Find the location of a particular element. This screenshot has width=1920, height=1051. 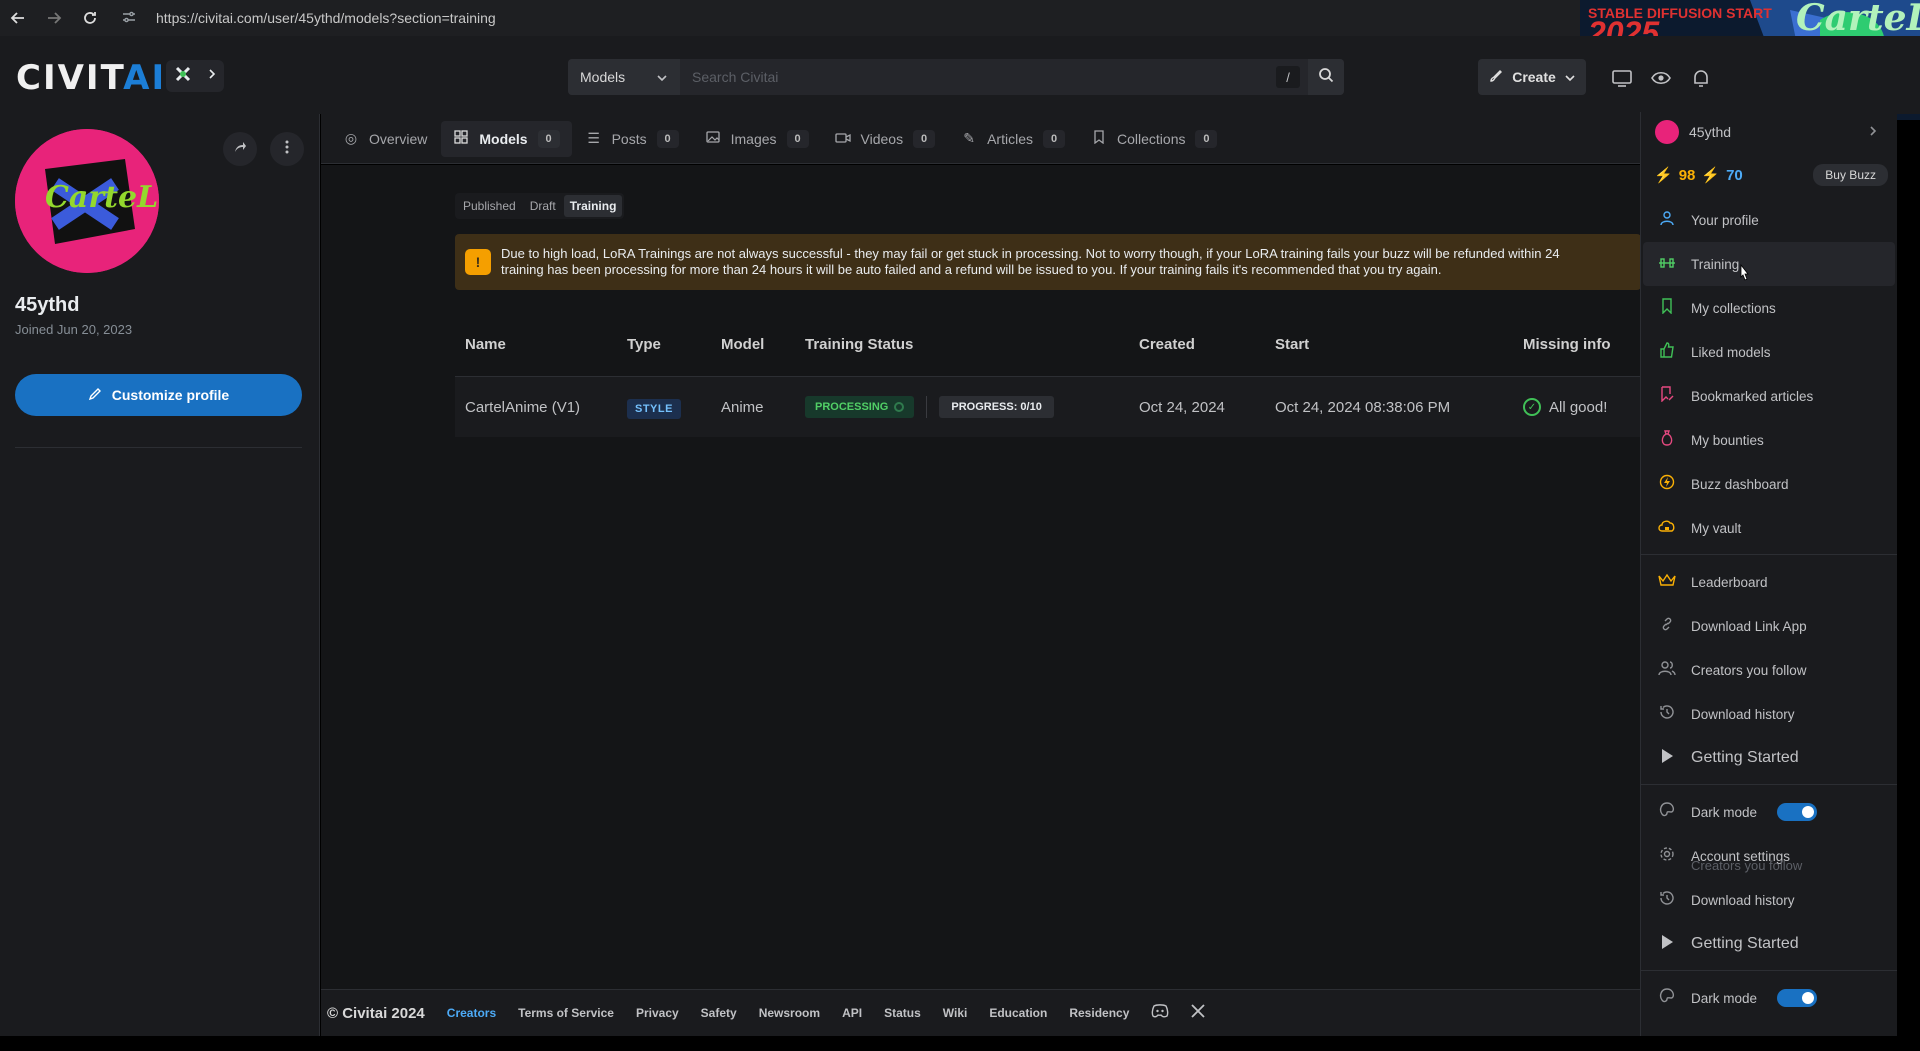

buzz-balance: ⚡ 98 ⚡ 70 Buy Buzz is located at coordinates (1769, 175).